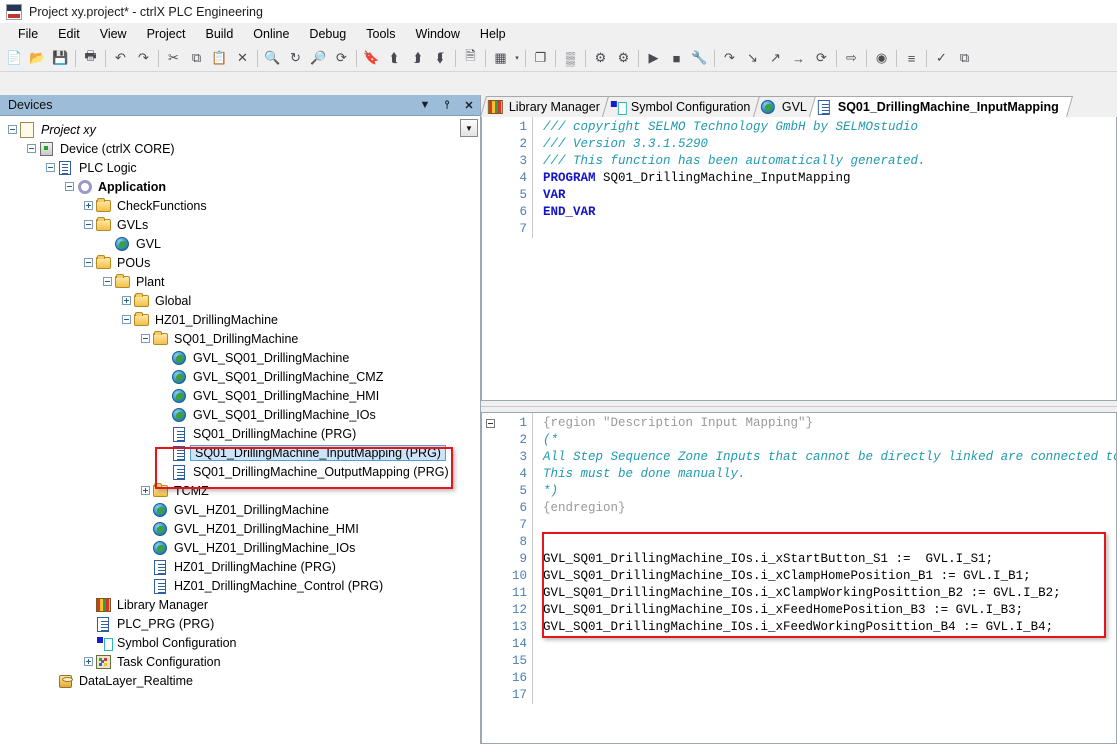 This screenshot has width=1117, height=744. Describe the element at coordinates (821, 58) in the screenshot. I see `set-next-statement-icon: ⟳` at that location.